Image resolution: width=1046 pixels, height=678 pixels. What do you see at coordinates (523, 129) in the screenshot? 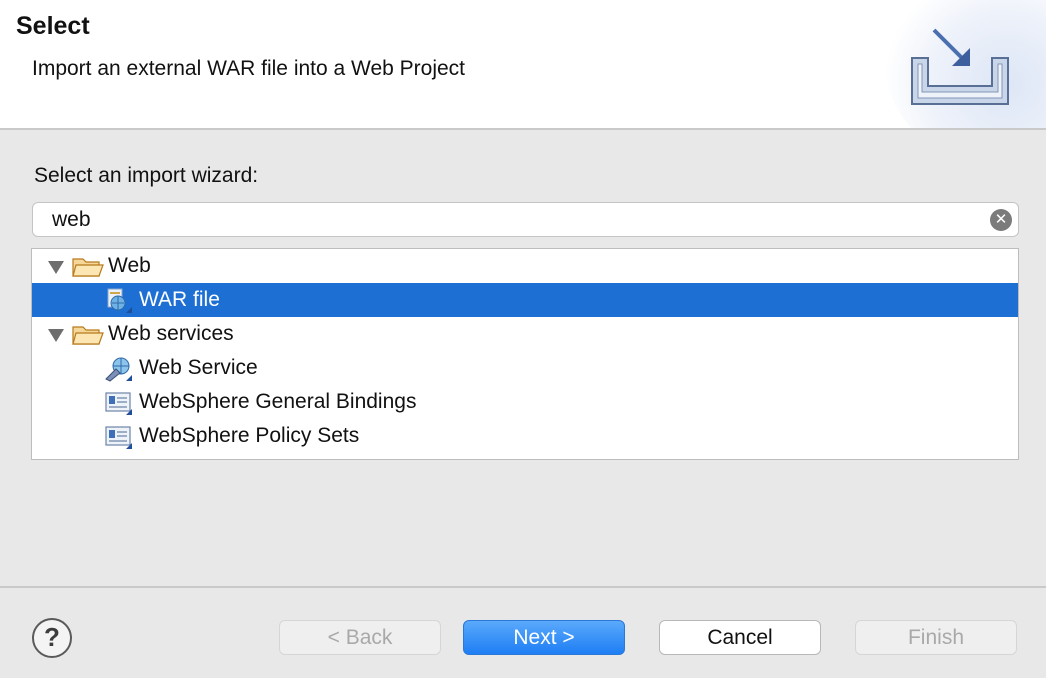
I see `header-divider` at bounding box center [523, 129].